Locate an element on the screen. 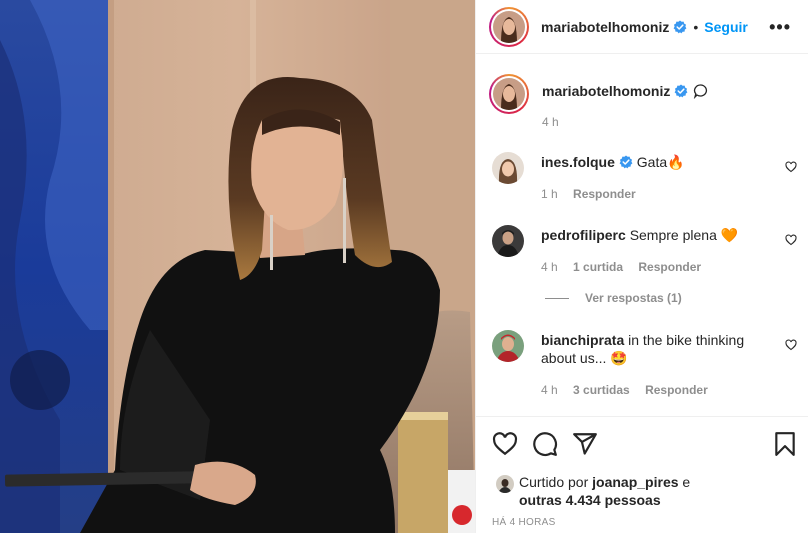  comment-text: Sempre plena 🧡 is located at coordinates (684, 235).